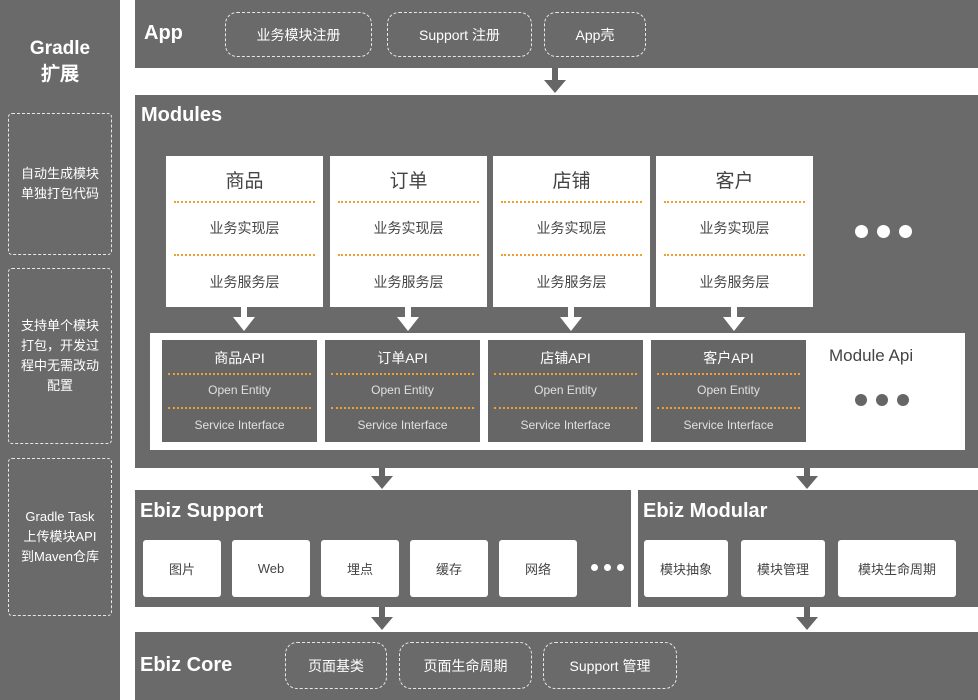 Image resolution: width=978 pixels, height=700 pixels. I want to click on ebiz-modular-title: Ebiz Modular, so click(705, 511).